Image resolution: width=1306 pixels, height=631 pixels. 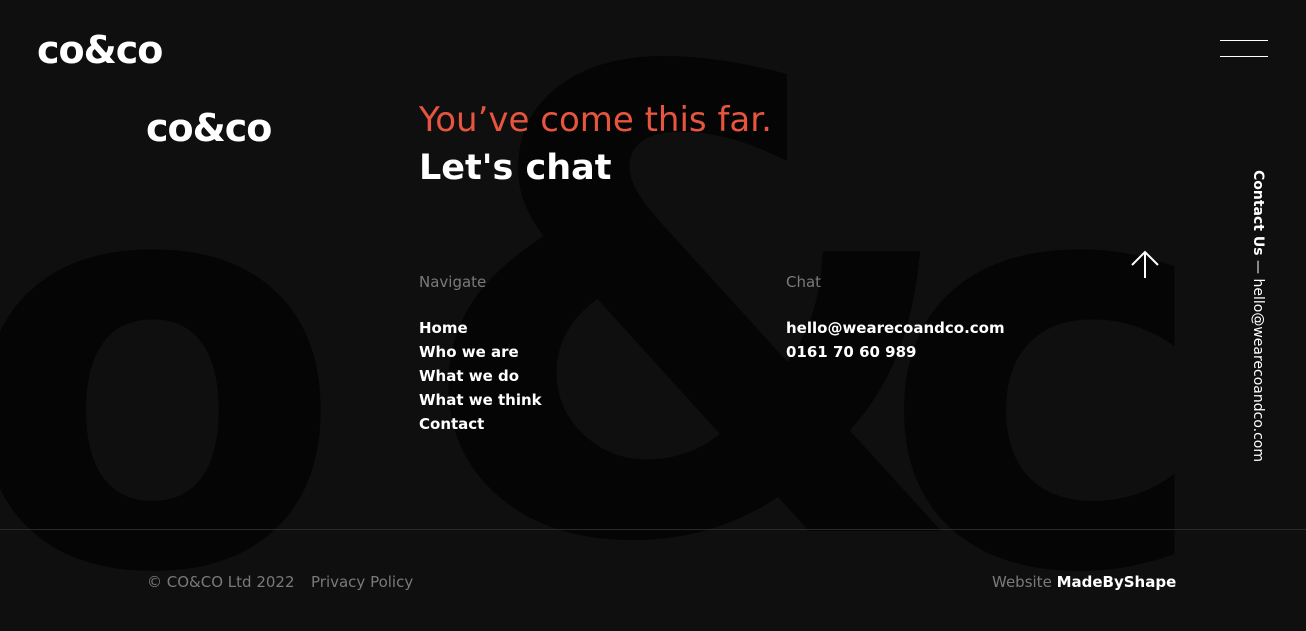 I want to click on nav-link-home: Home, so click(x=480, y=328).